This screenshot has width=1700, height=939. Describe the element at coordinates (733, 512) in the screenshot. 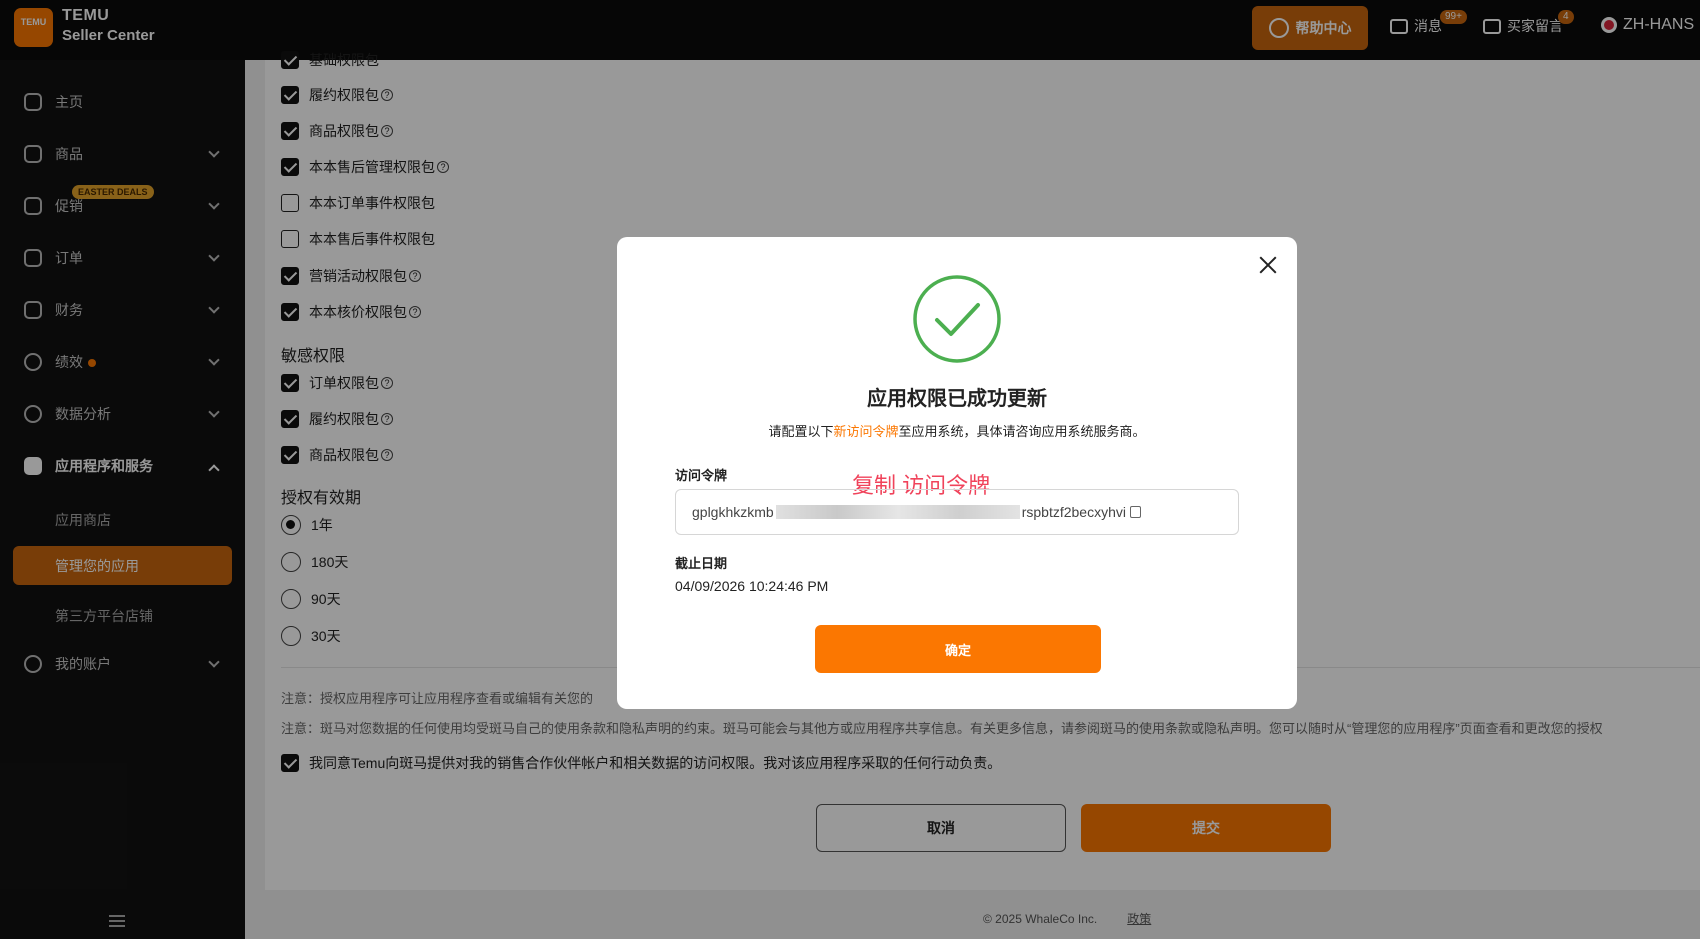

I see `token-start: gplgkhkzkmb` at that location.